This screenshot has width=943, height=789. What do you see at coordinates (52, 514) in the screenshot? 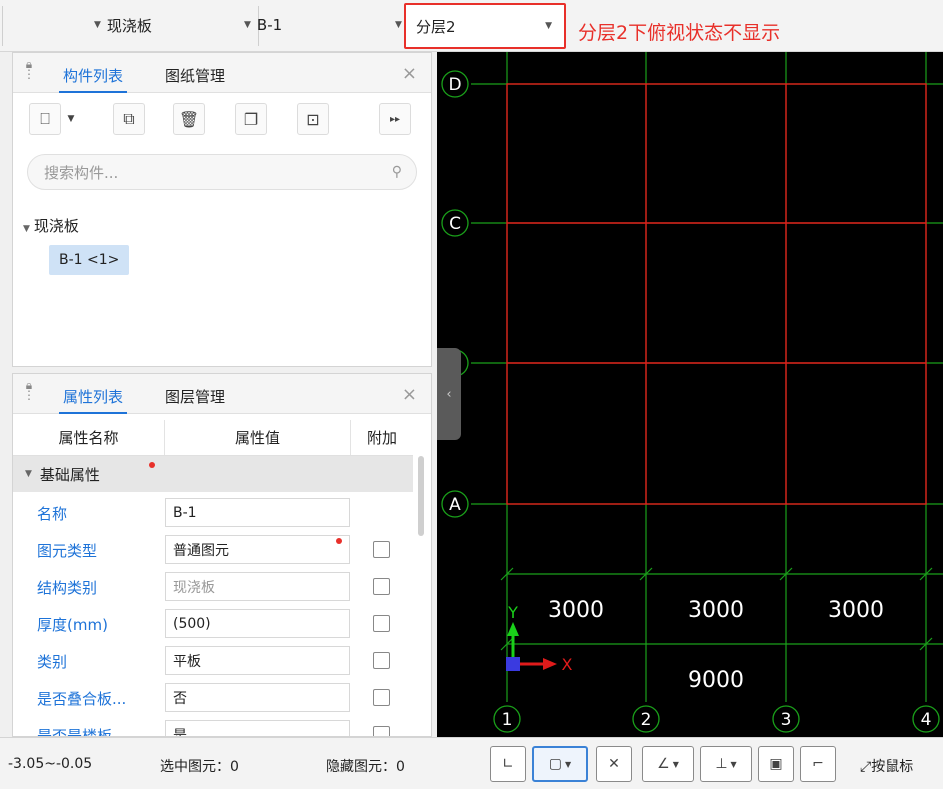
I see `property-name: 名称` at bounding box center [52, 514].